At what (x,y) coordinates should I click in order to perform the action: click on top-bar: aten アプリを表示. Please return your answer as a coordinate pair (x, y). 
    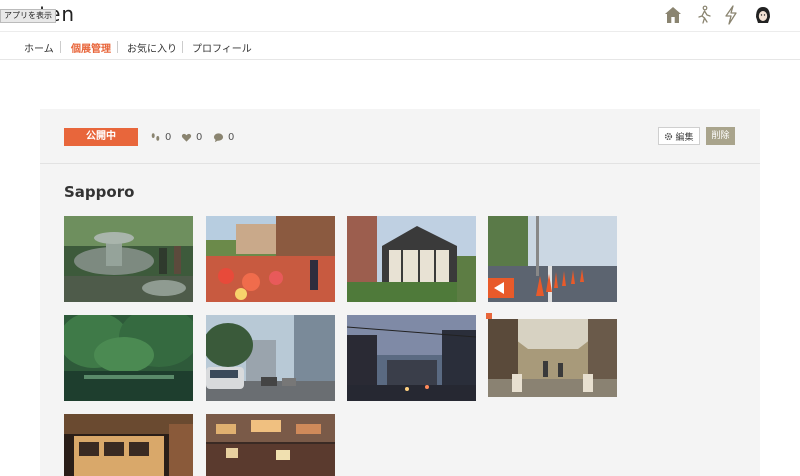
    Looking at the image, I should click on (400, 15).